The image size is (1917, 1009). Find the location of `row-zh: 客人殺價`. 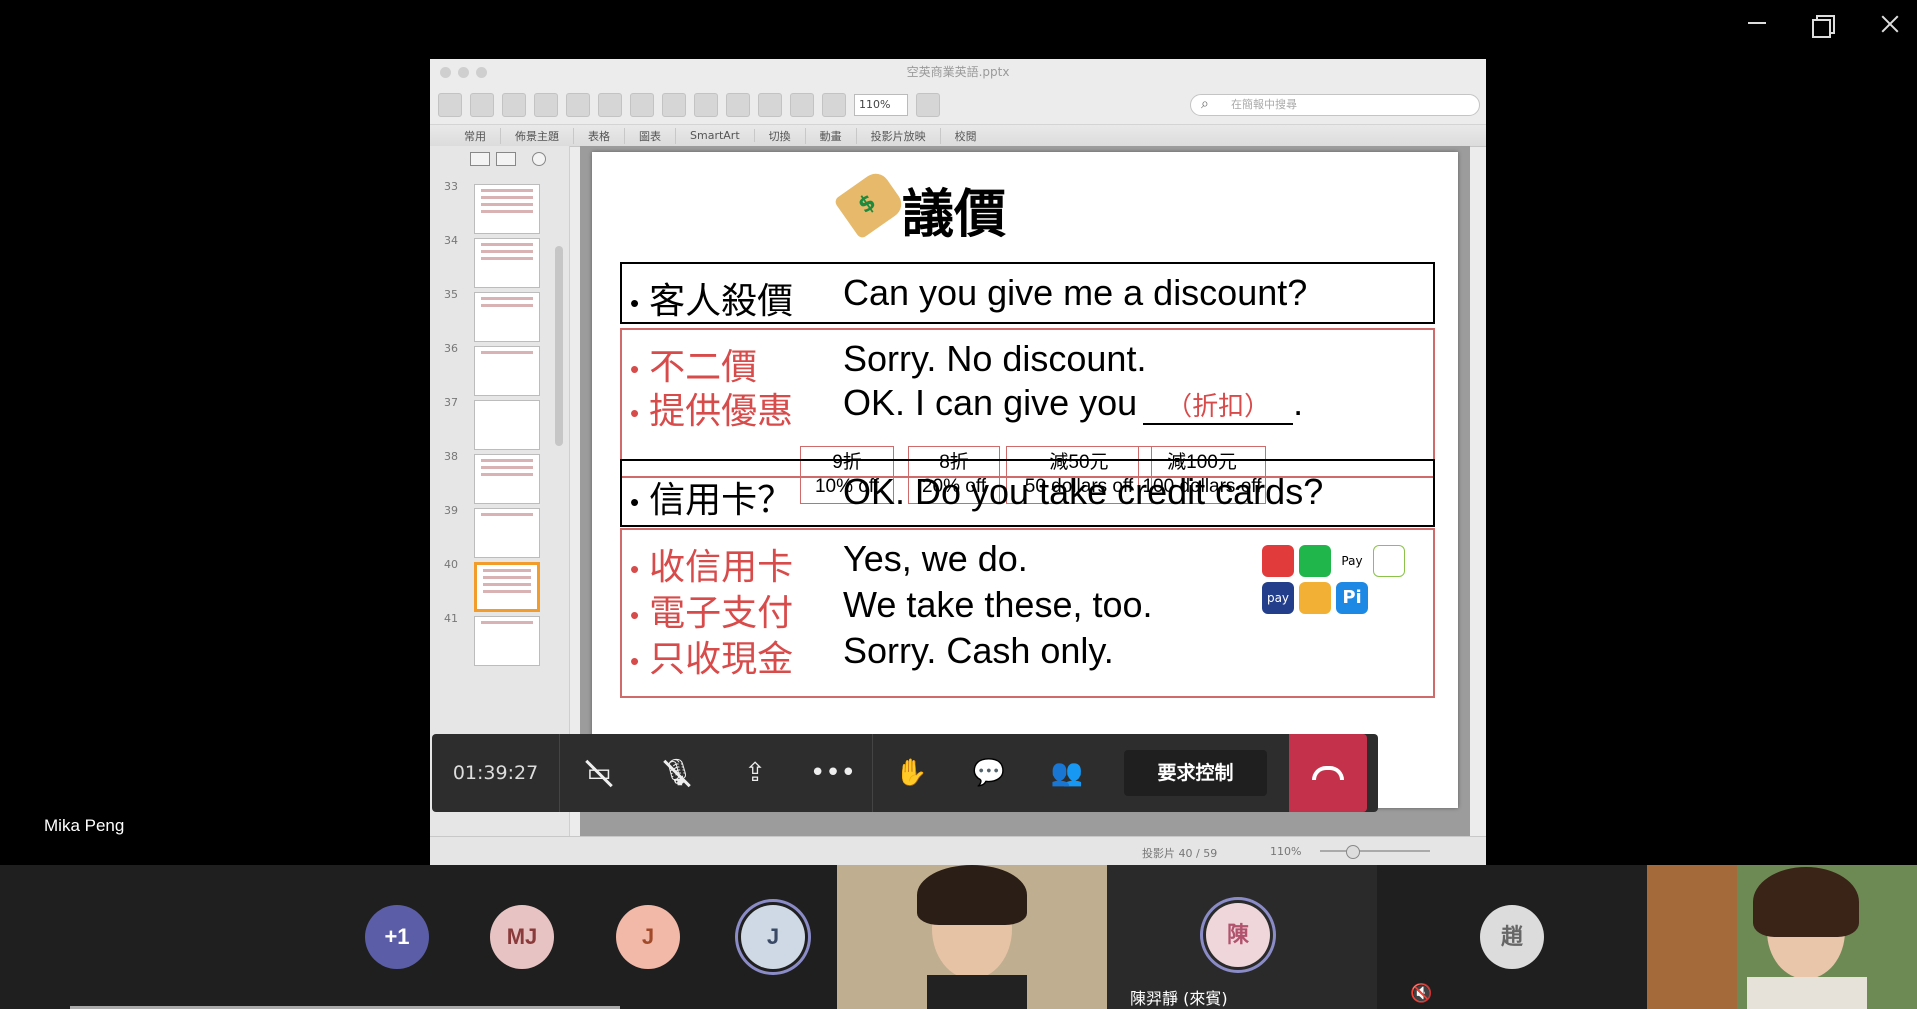

row-zh: 客人殺價 is located at coordinates (721, 300).